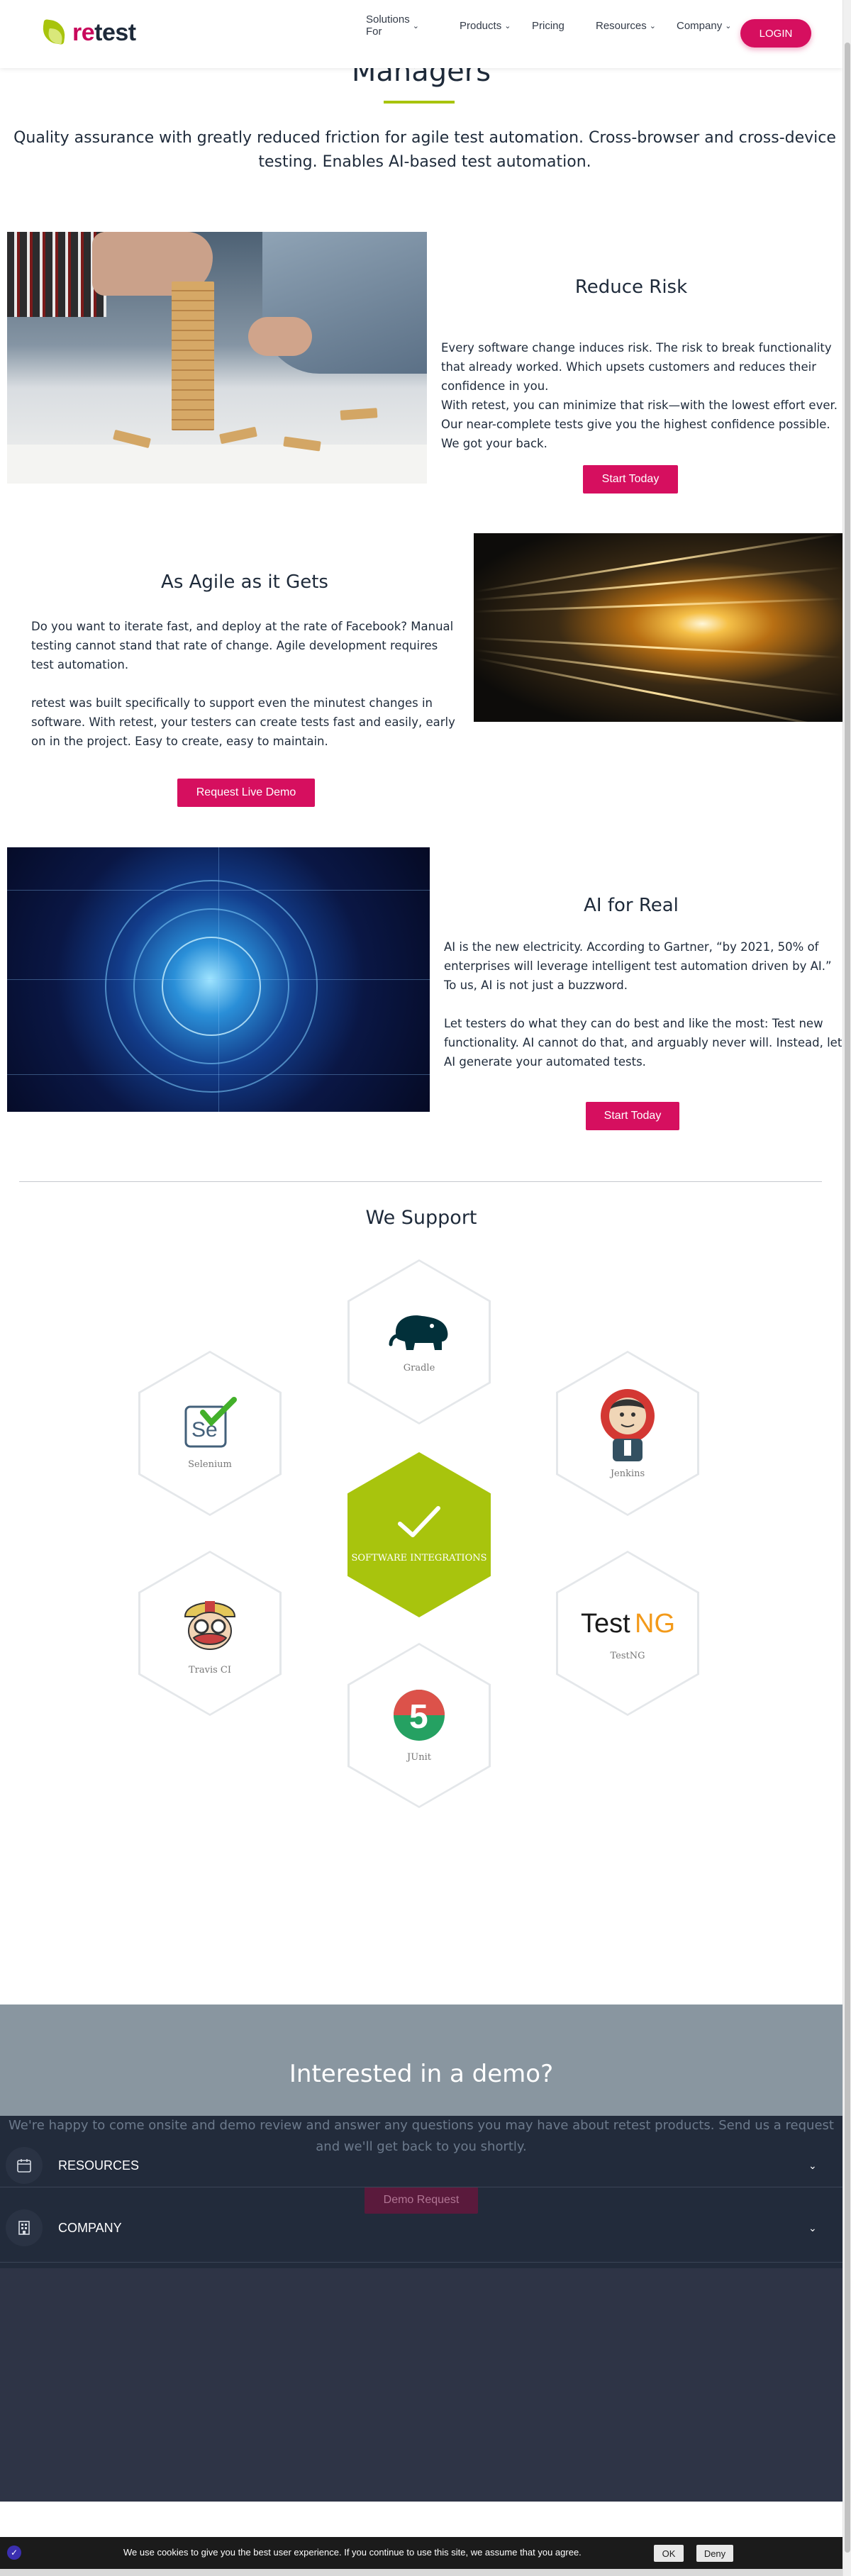 Image resolution: width=851 pixels, height=2576 pixels. What do you see at coordinates (631, 287) in the screenshot?
I see `feature-title-reduce-risk: Reduce Risk` at bounding box center [631, 287].